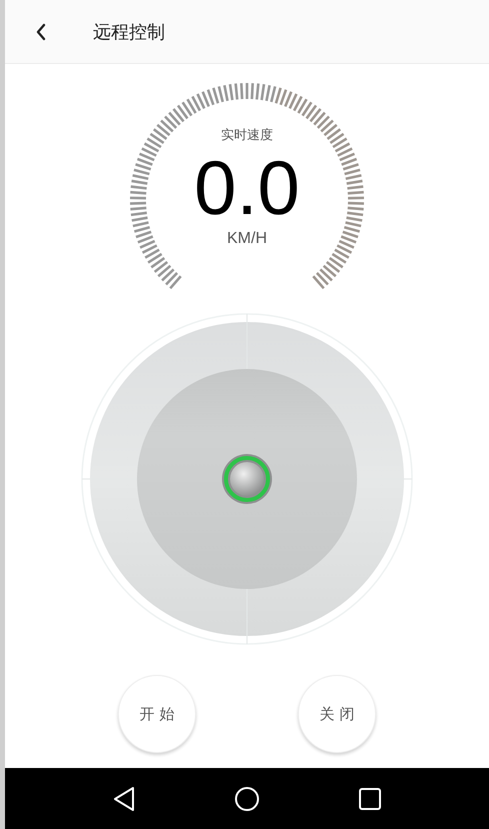  Describe the element at coordinates (247, 799) in the screenshot. I see `home-icon` at that location.